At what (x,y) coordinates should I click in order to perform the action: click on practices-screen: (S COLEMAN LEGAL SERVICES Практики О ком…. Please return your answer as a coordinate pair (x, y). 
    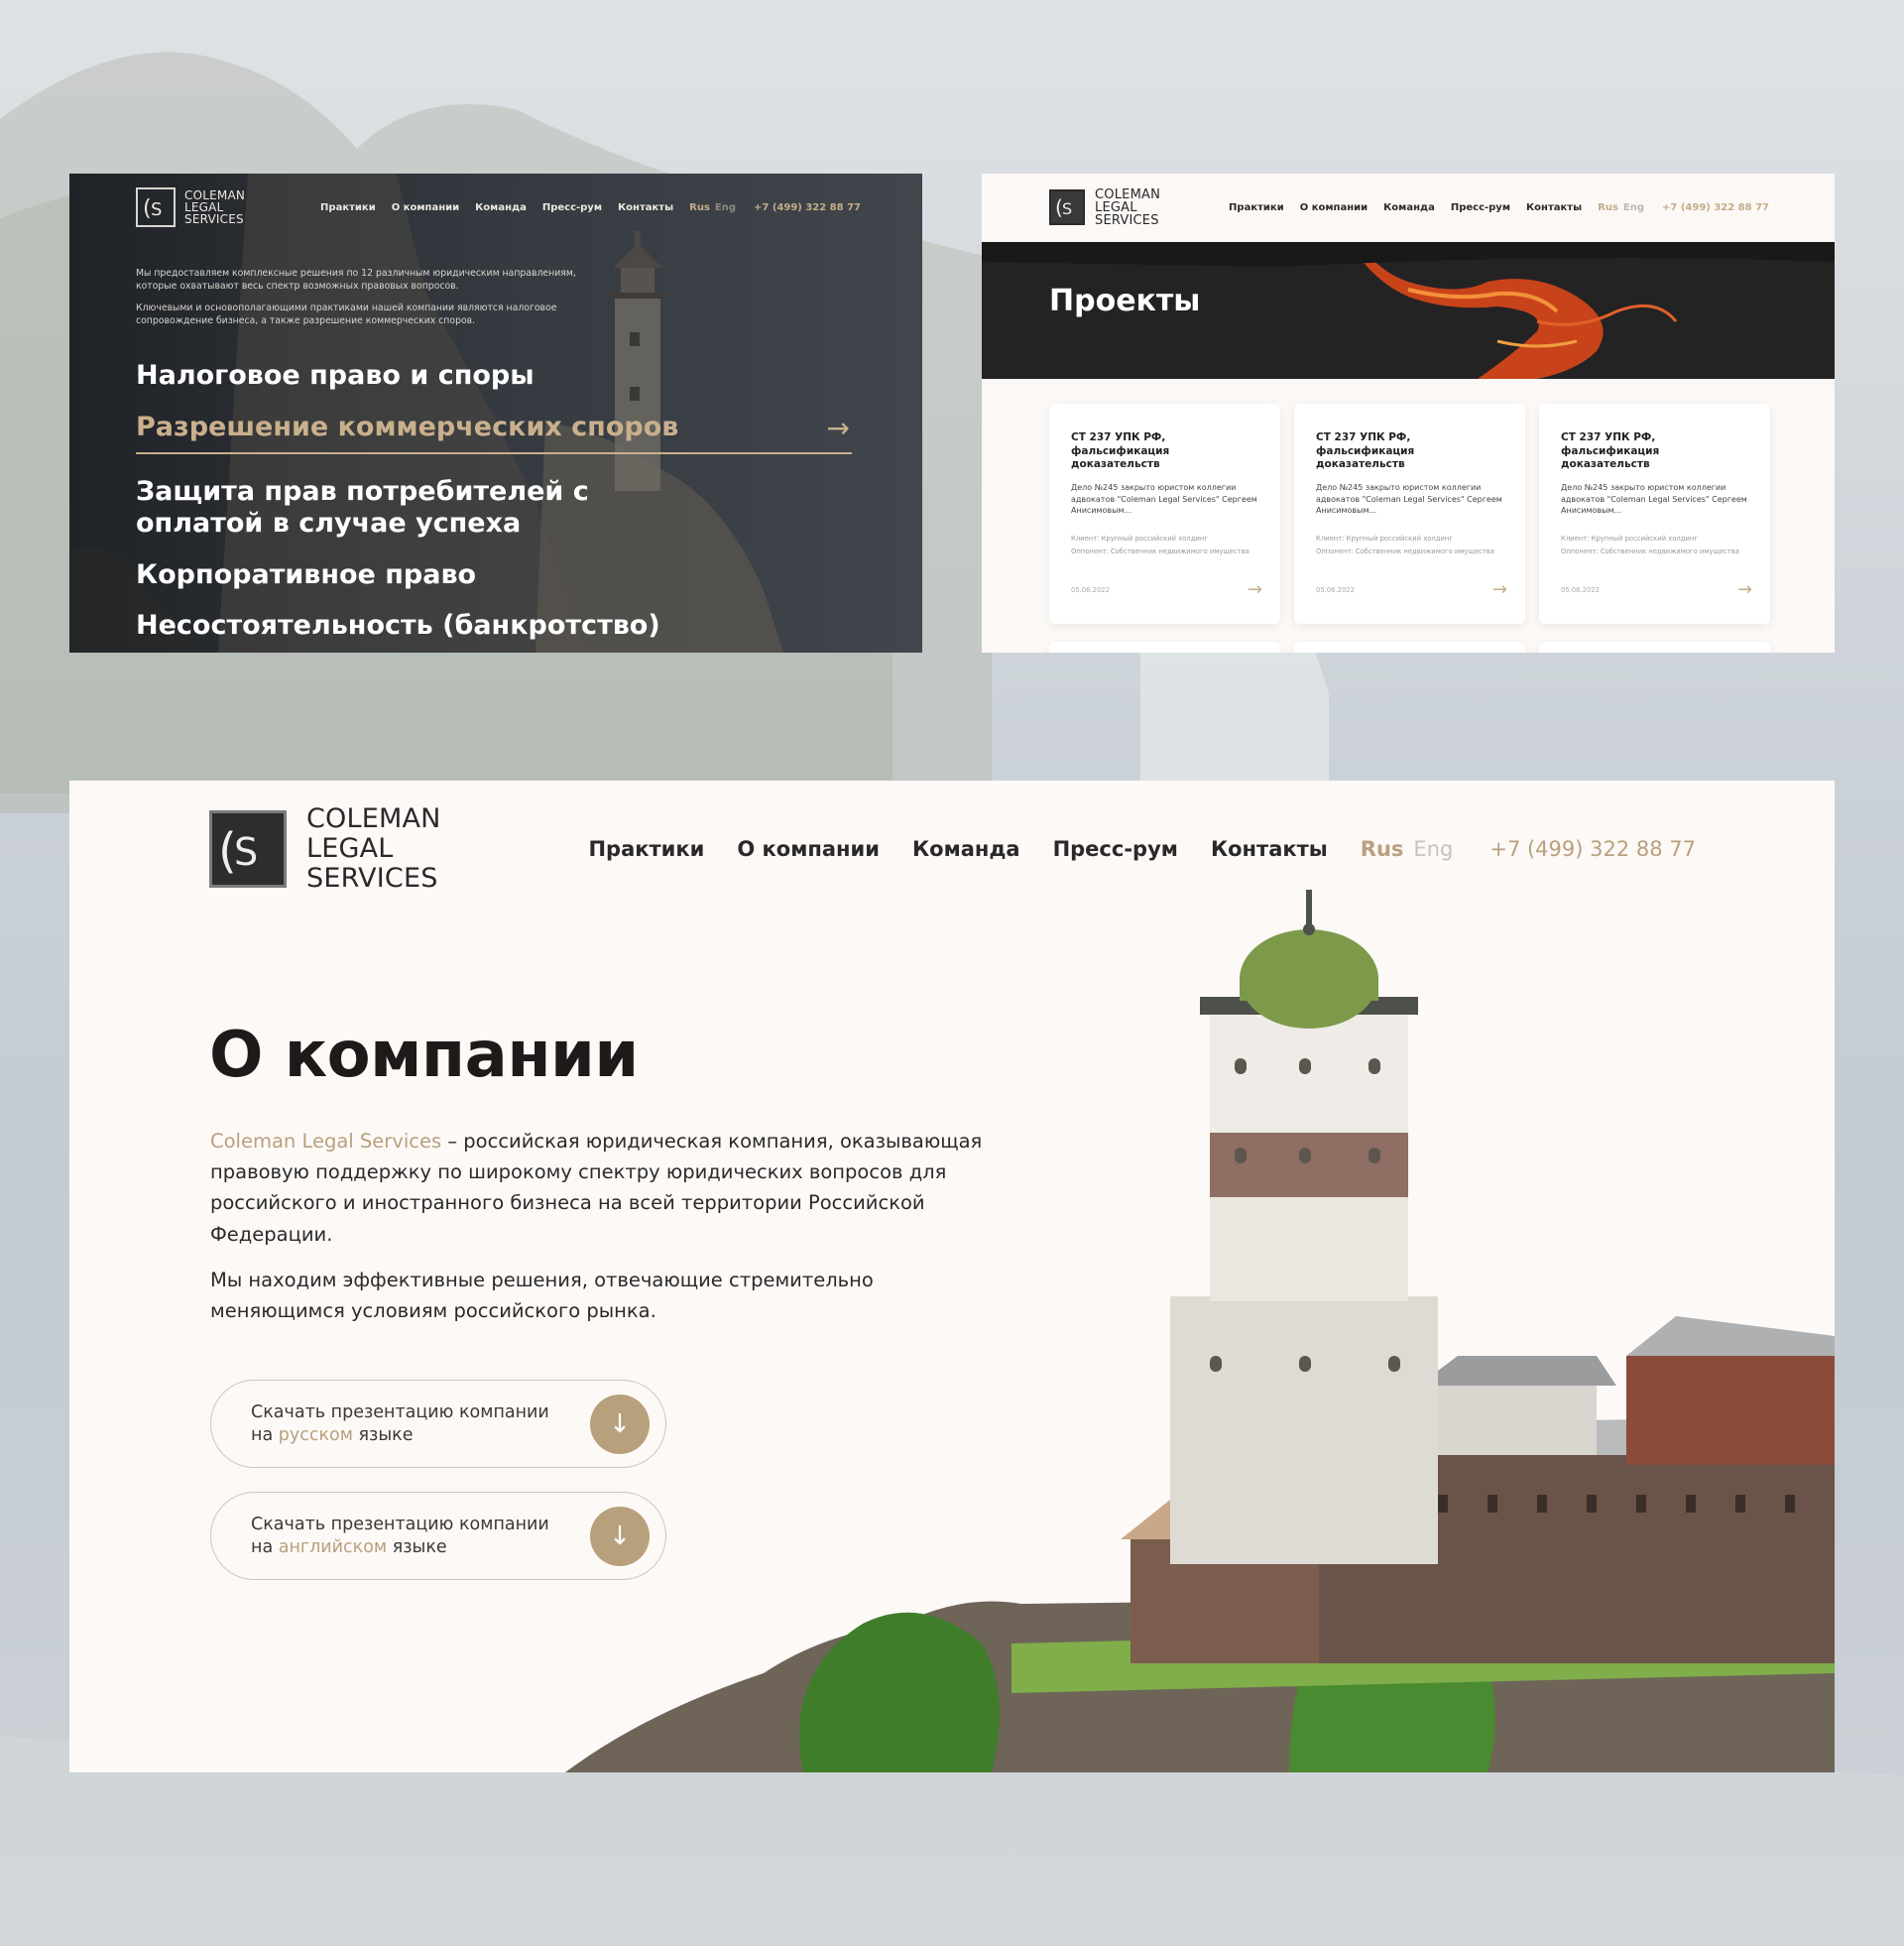
    Looking at the image, I should click on (495, 413).